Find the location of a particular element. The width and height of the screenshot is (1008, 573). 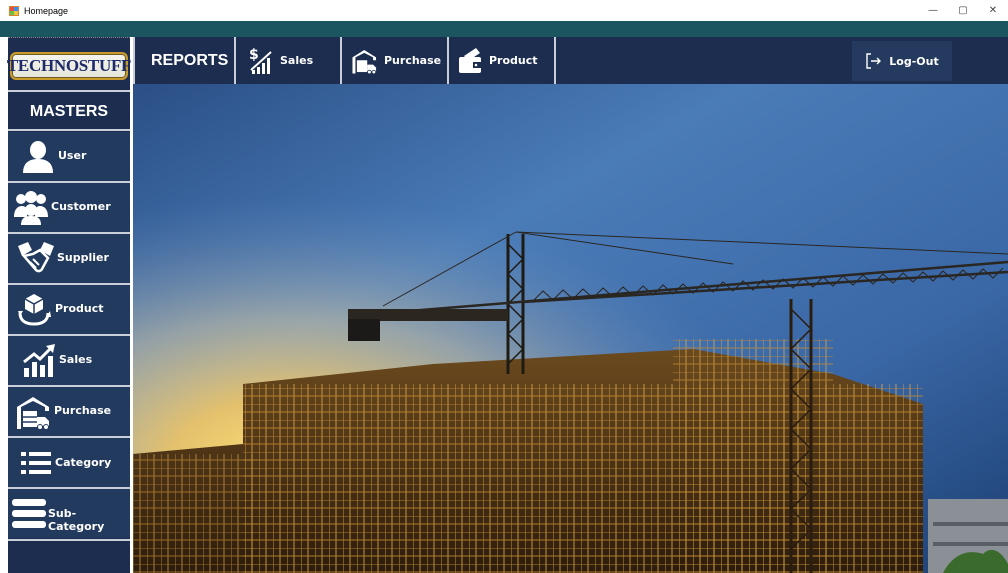

masters-heading: MASTERS is located at coordinates (69, 111).